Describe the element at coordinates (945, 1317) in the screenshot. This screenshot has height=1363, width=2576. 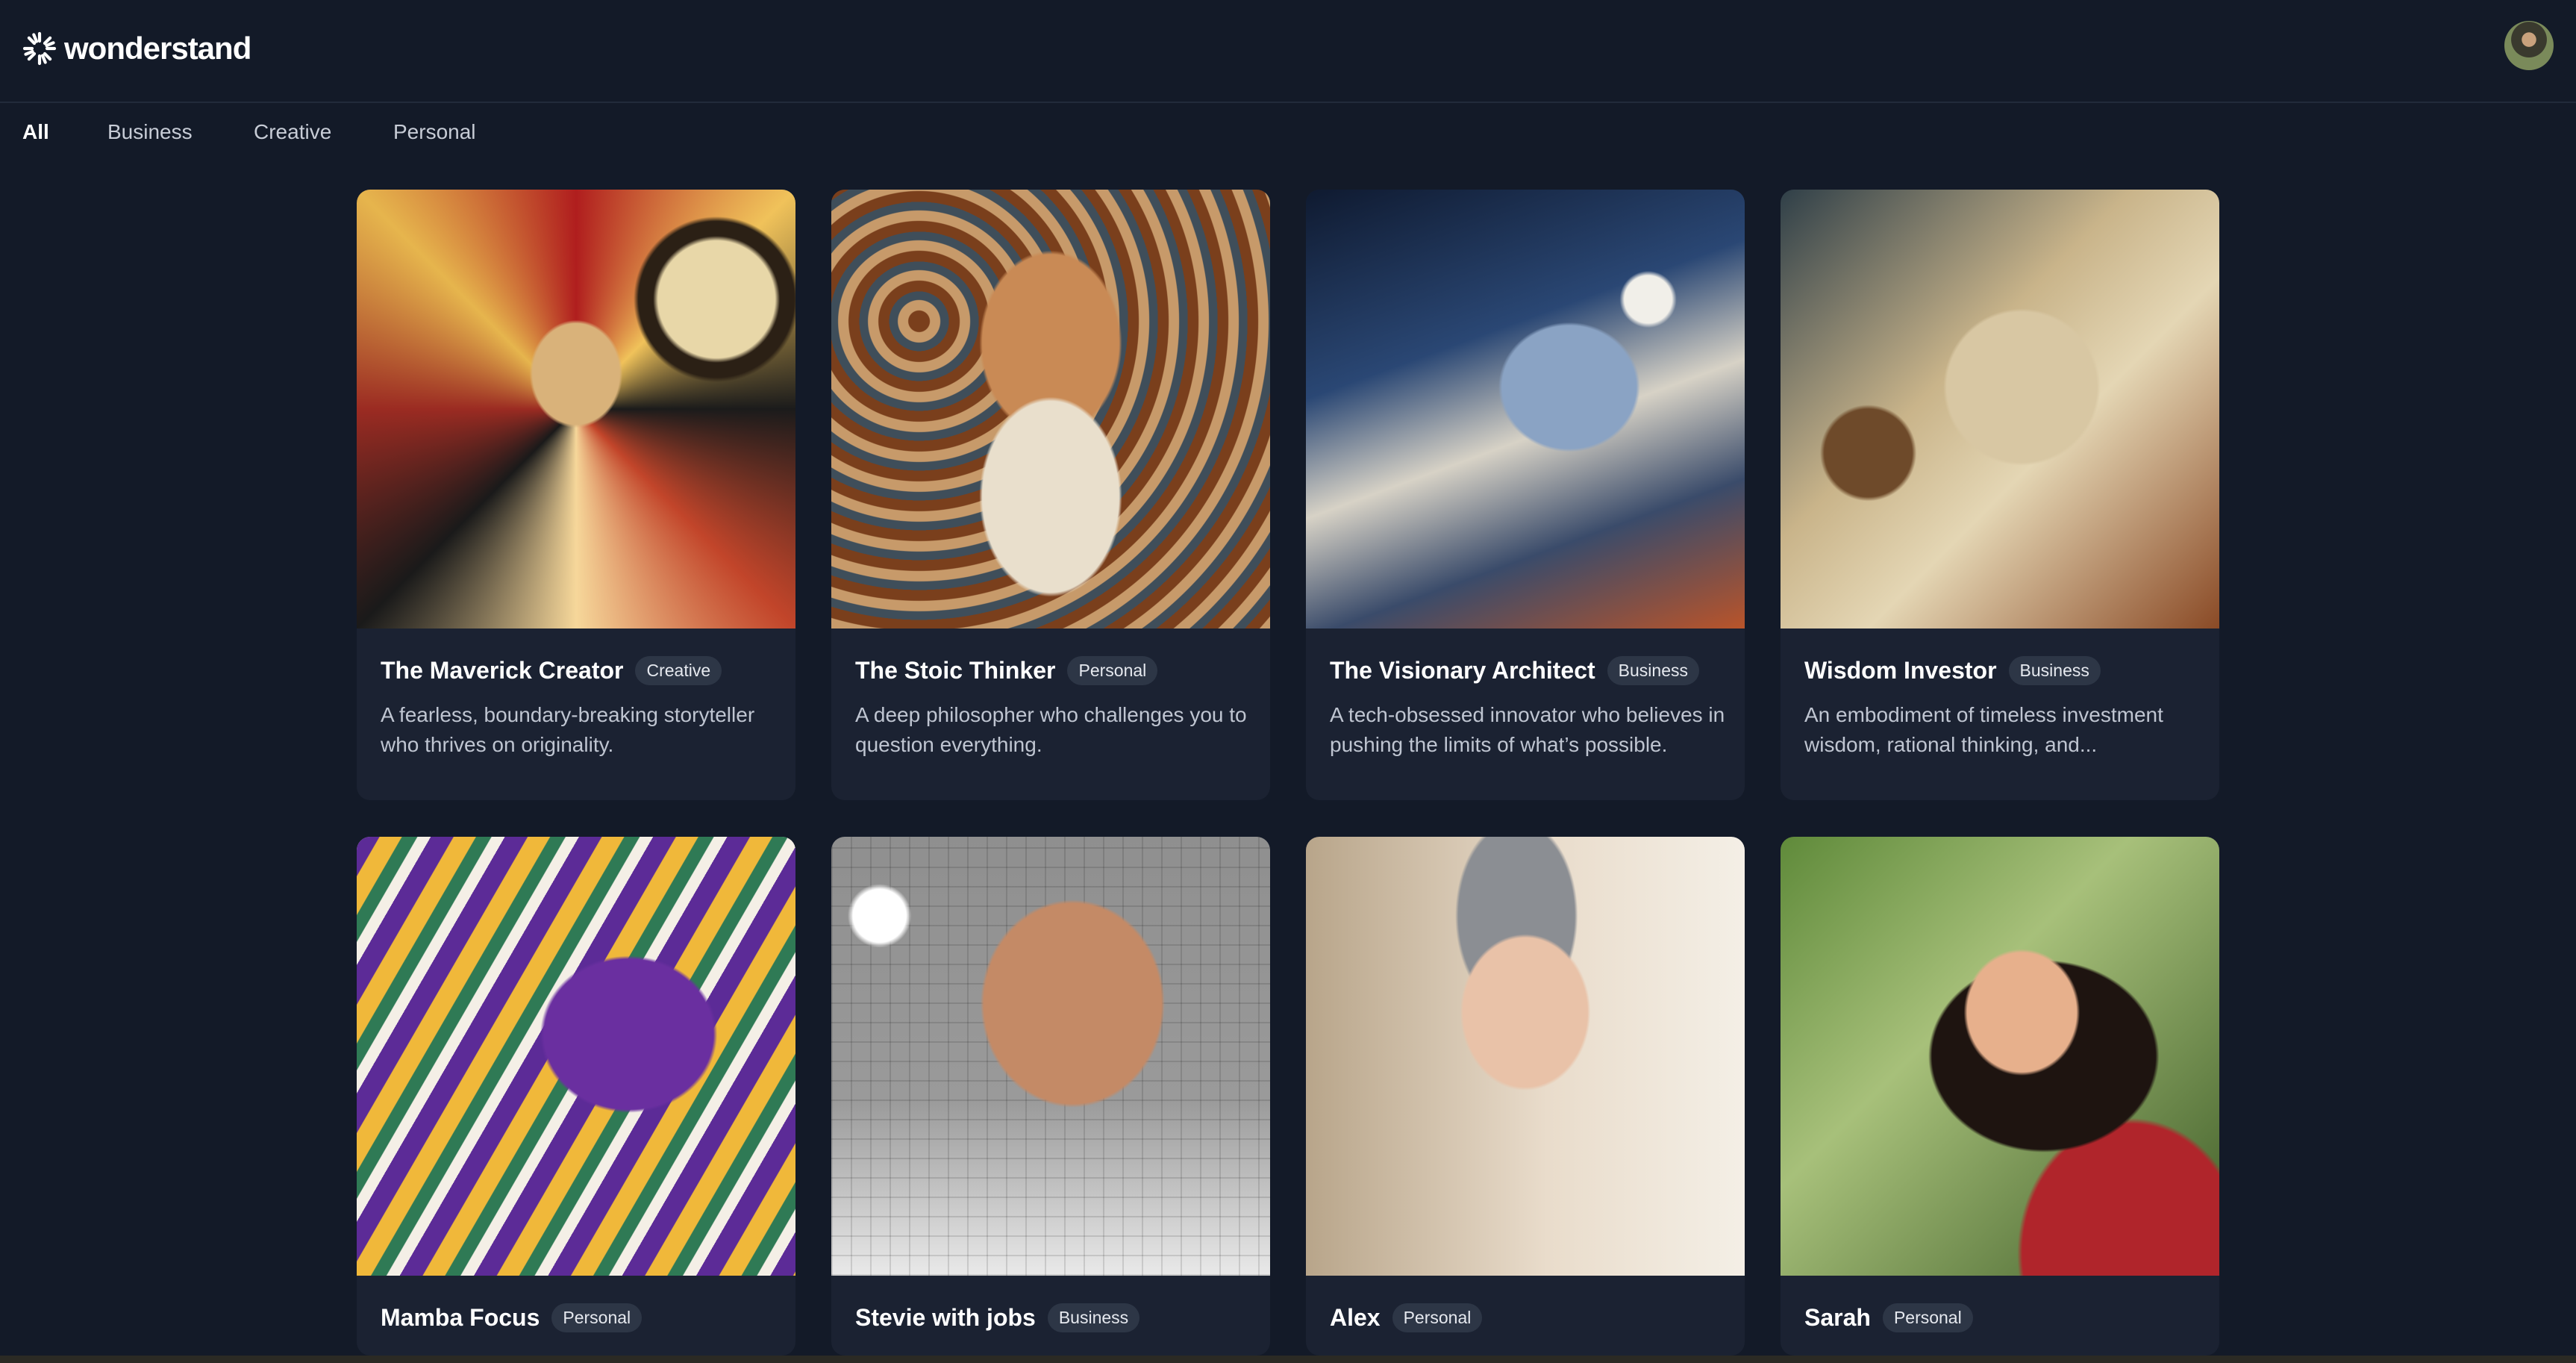
I see `persona-title: Stevie with jobs` at that location.